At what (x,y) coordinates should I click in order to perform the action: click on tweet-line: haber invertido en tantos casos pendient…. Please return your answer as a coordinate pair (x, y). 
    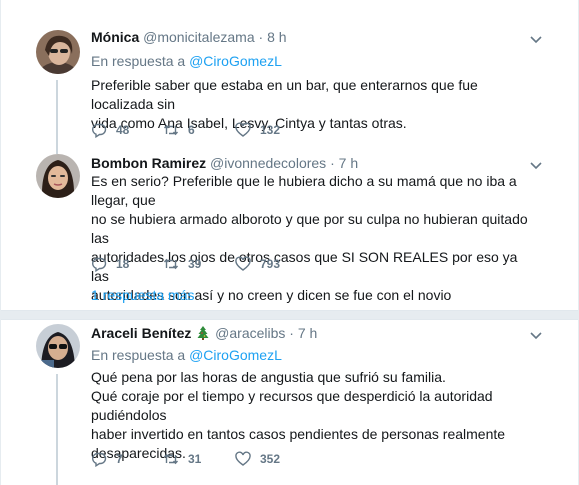
    Looking at the image, I should click on (298, 434).